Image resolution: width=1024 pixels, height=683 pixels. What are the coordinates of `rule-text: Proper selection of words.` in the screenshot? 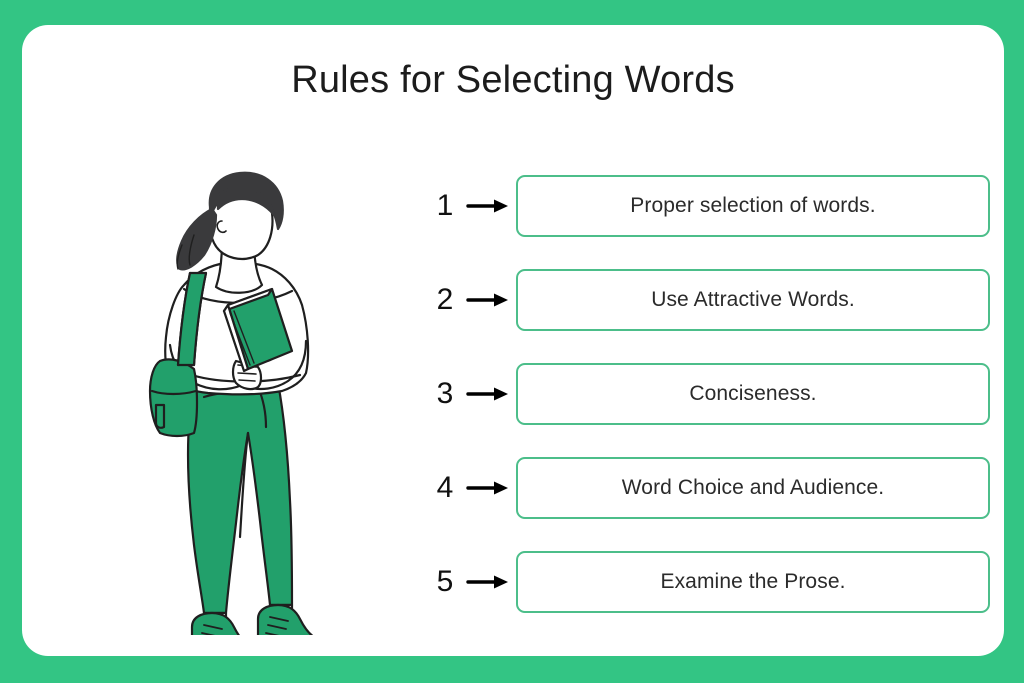 It's located at (753, 205).